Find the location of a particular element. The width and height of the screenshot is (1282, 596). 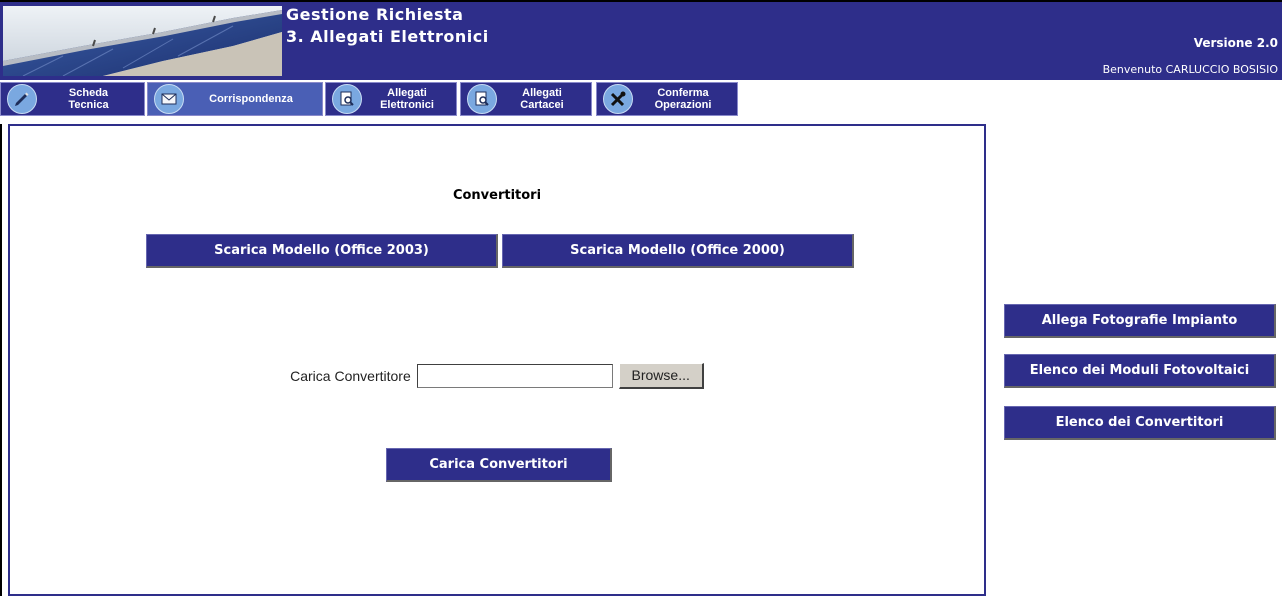

tab-allegati-elettronici: Allegati Elettronici is located at coordinates (391, 99).